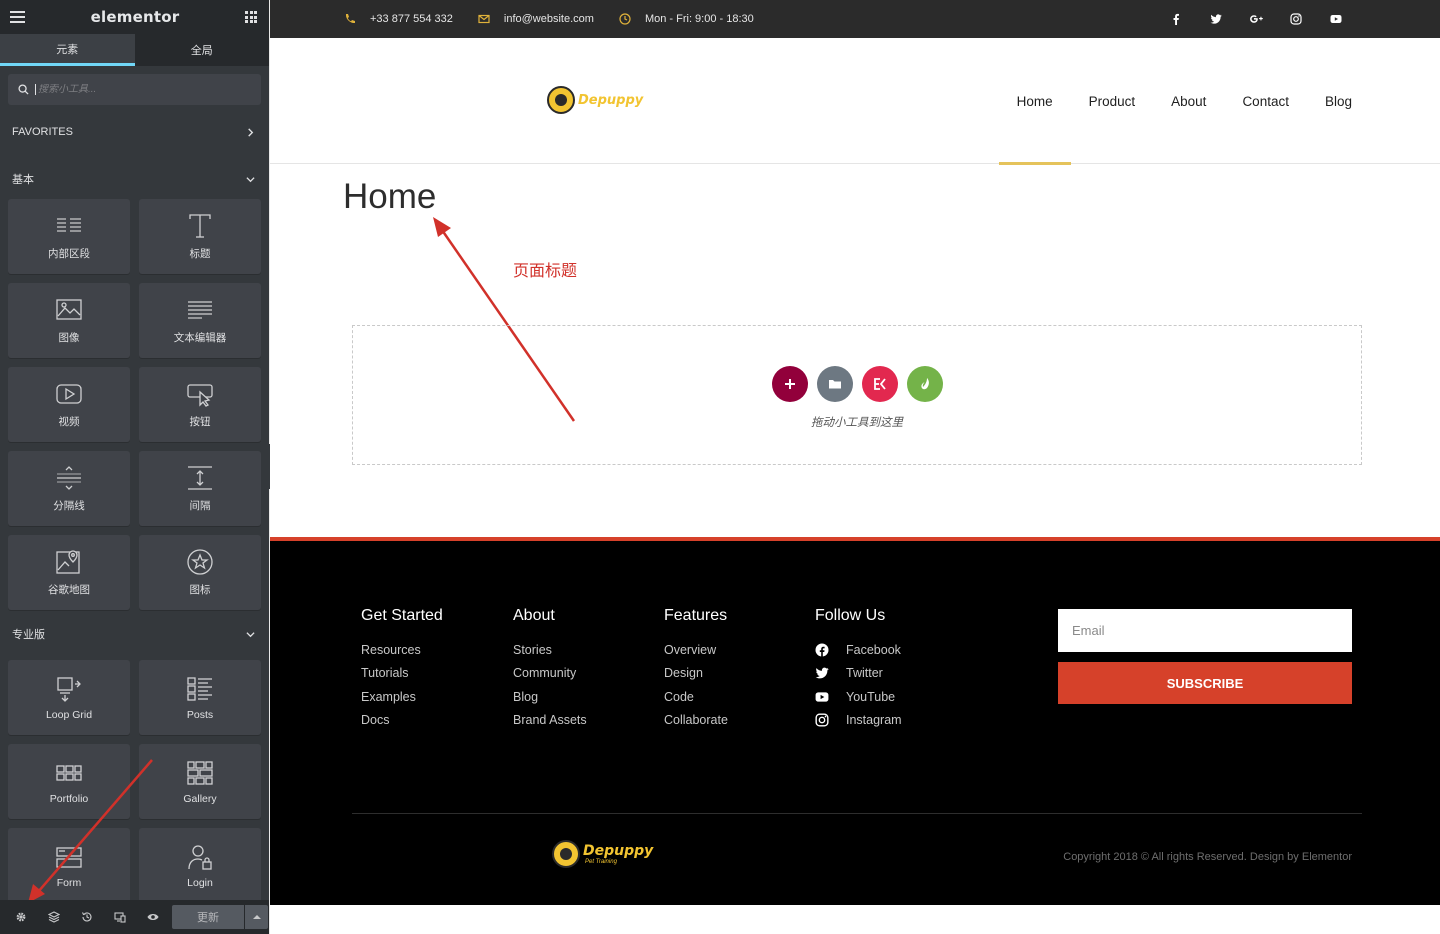 Image resolution: width=1440 pixels, height=934 pixels. Describe the element at coordinates (850, 615) in the screenshot. I see `footer-heading: Follow Us` at that location.